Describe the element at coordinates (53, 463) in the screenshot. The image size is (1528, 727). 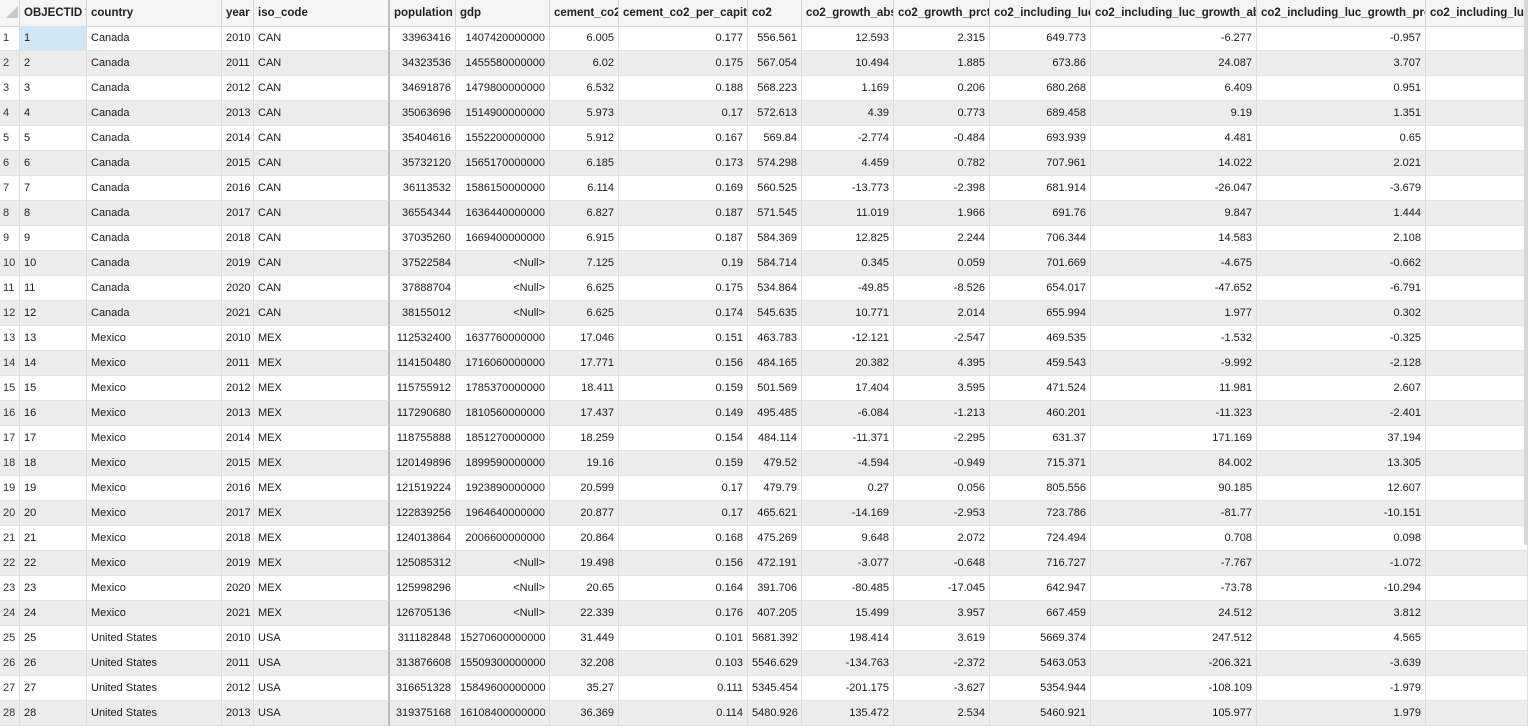
I see `table-cell-objectid: 18` at that location.